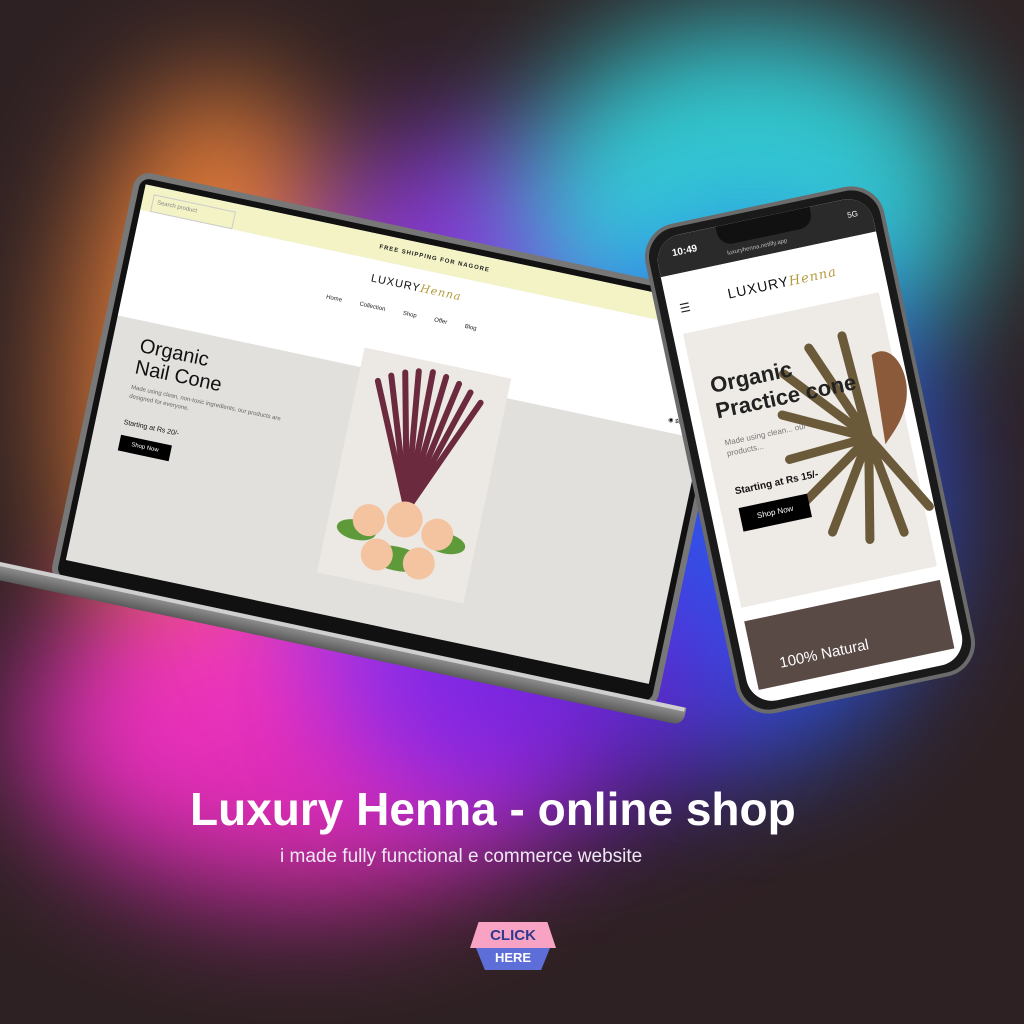  I want to click on phone-logo-main: LUXURY, so click(758, 287).